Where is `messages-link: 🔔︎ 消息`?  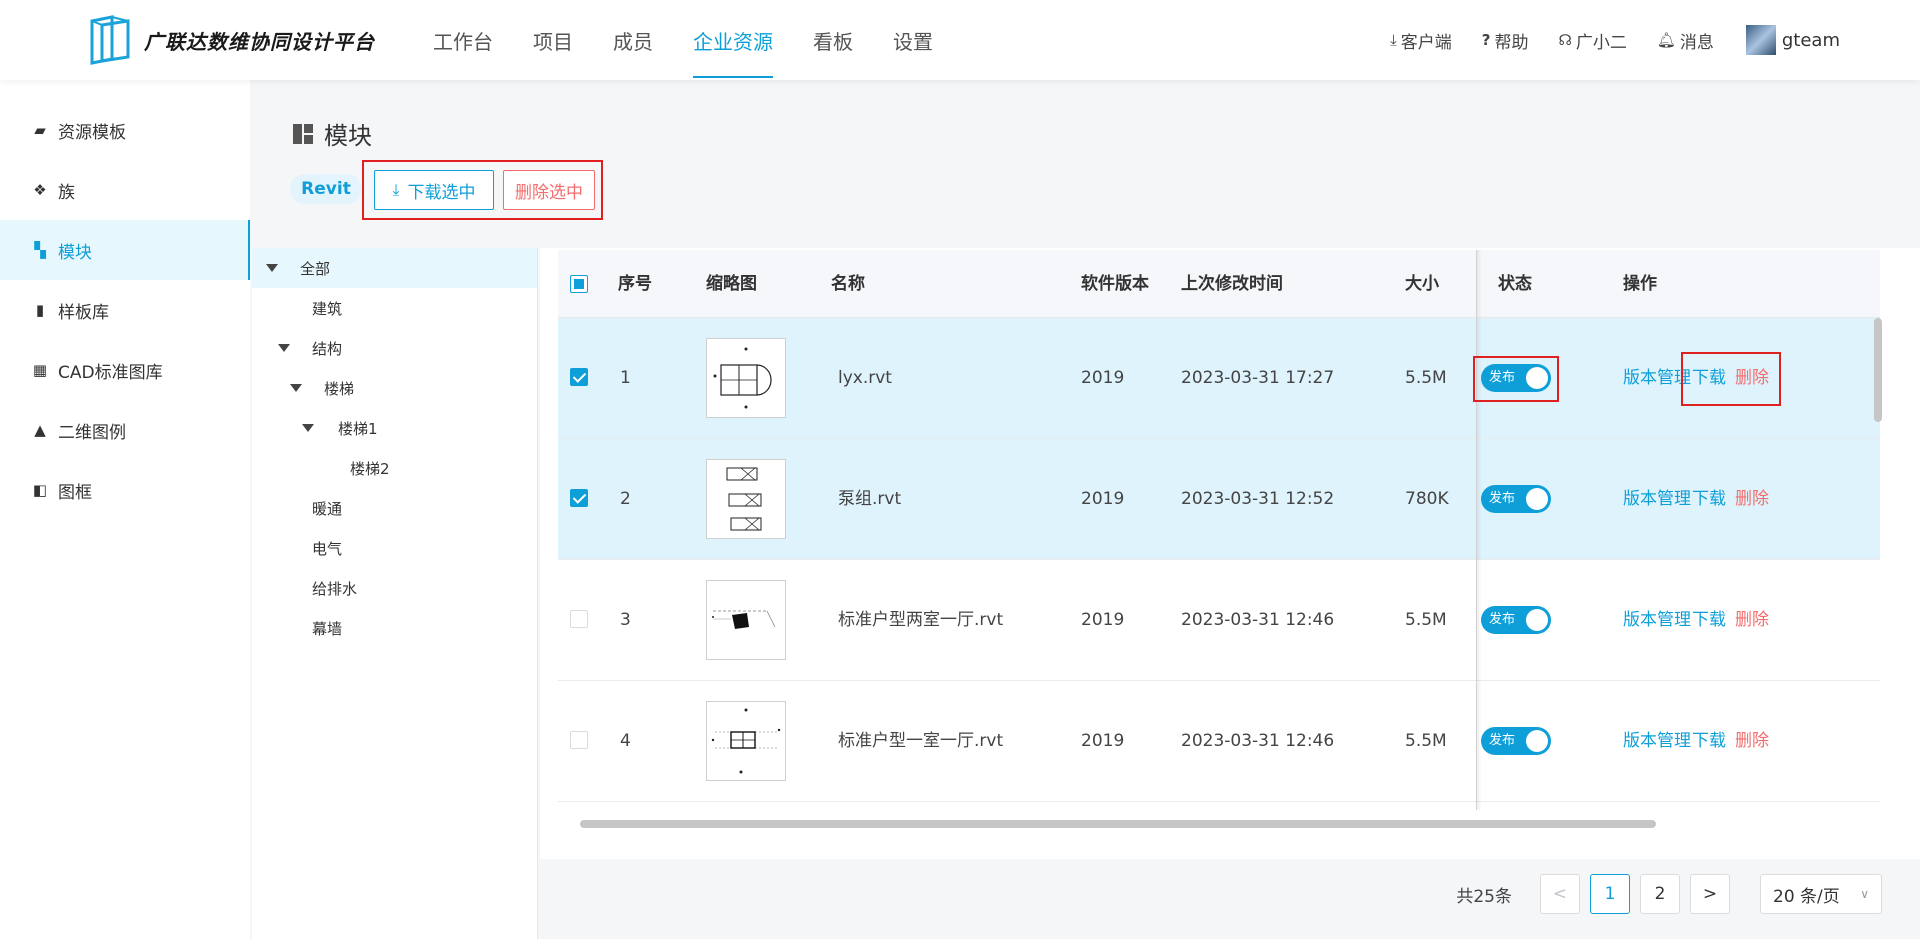
messages-link: 🔔︎ 消息 is located at coordinates (1685, 40).